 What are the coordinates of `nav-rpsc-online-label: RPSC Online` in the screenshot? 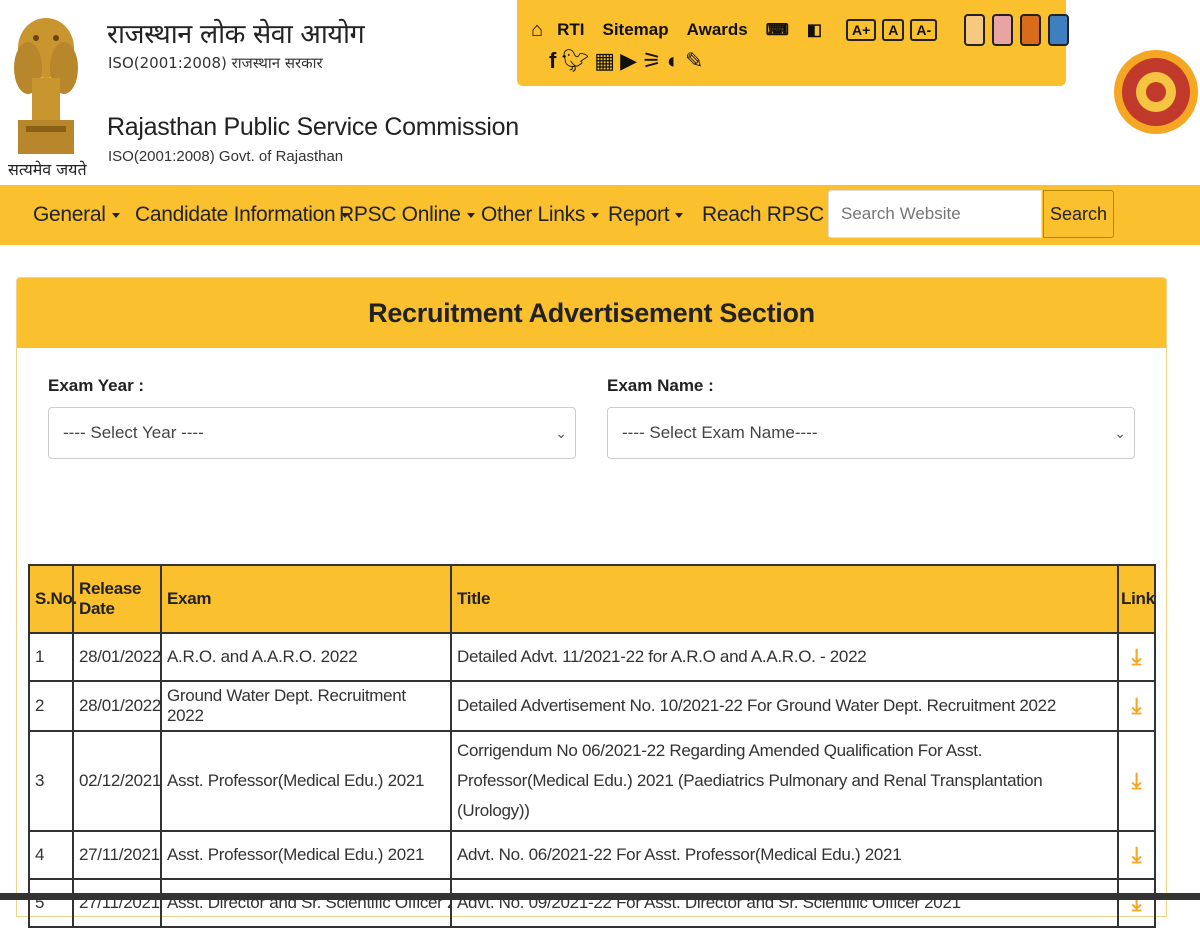 It's located at (400, 214).